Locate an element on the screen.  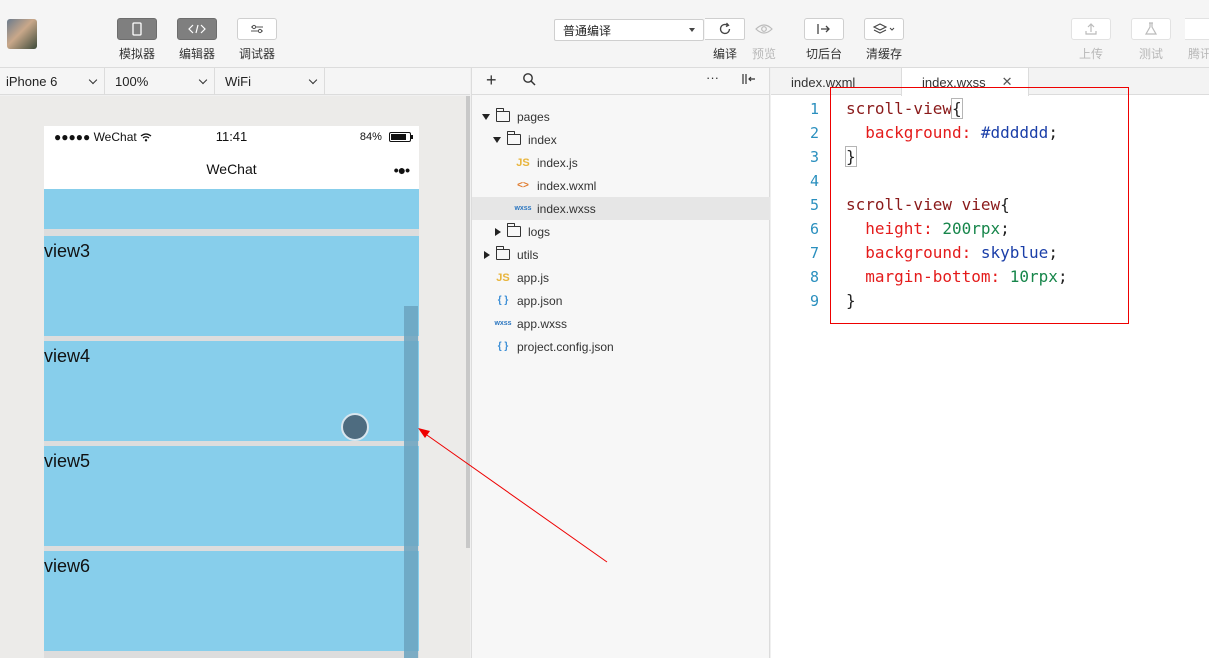
collapse-panel-icon is located at coordinates (749, 81).